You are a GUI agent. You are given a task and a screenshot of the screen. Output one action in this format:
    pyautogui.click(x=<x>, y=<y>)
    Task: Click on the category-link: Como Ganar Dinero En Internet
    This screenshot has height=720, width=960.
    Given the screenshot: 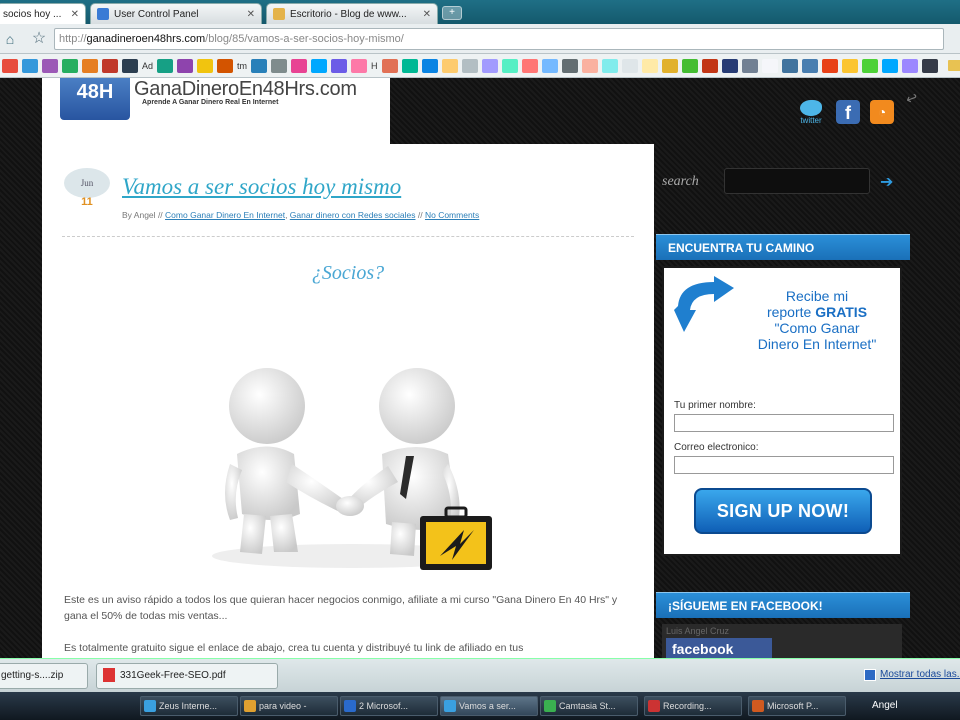 What is the action you would take?
    pyautogui.click(x=225, y=215)
    